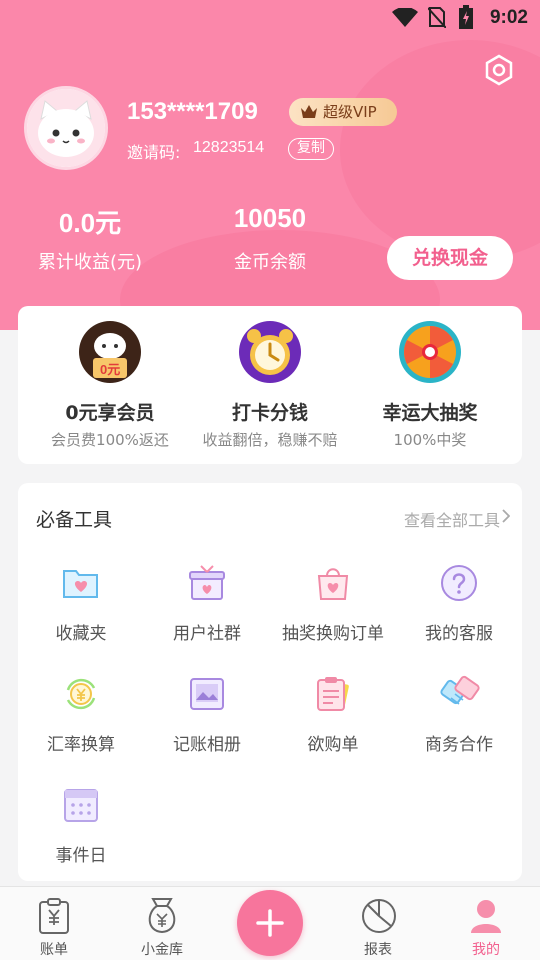 This screenshot has height=960, width=540. What do you see at coordinates (508, 17) in the screenshot?
I see `clock-time: 9:02` at bounding box center [508, 17].